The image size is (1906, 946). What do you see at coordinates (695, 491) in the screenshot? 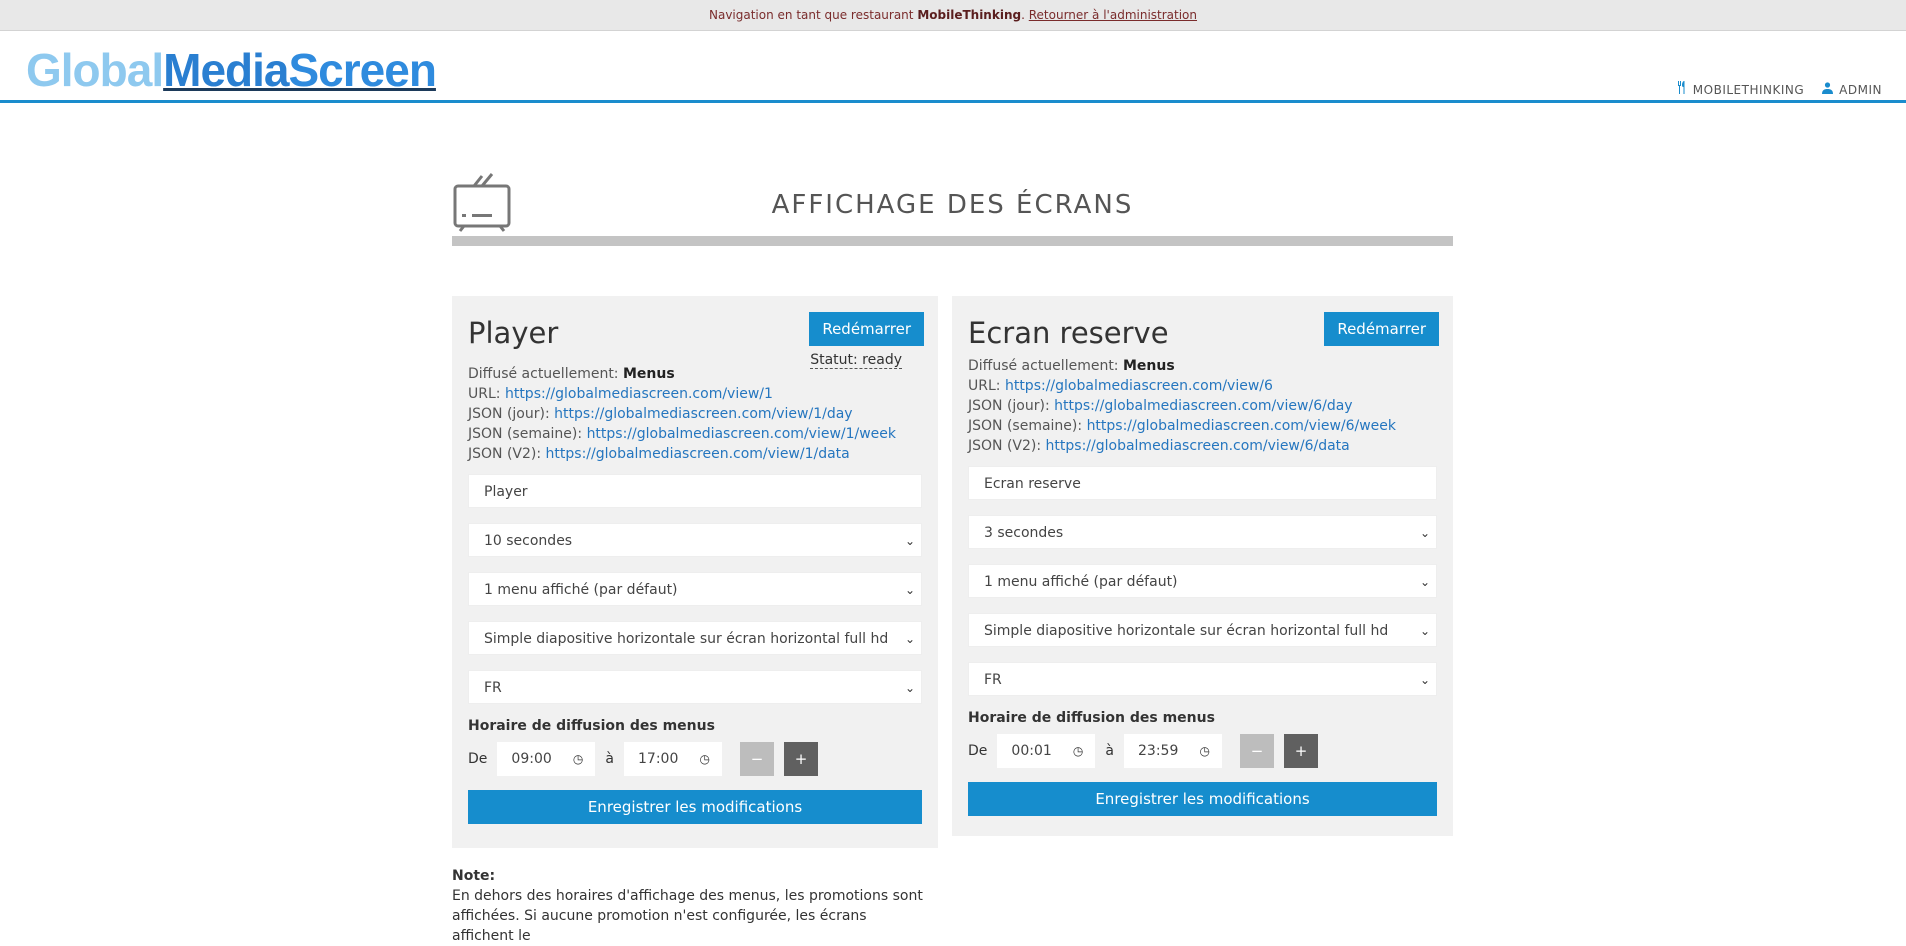
I see `screen-name-input: Player` at bounding box center [695, 491].